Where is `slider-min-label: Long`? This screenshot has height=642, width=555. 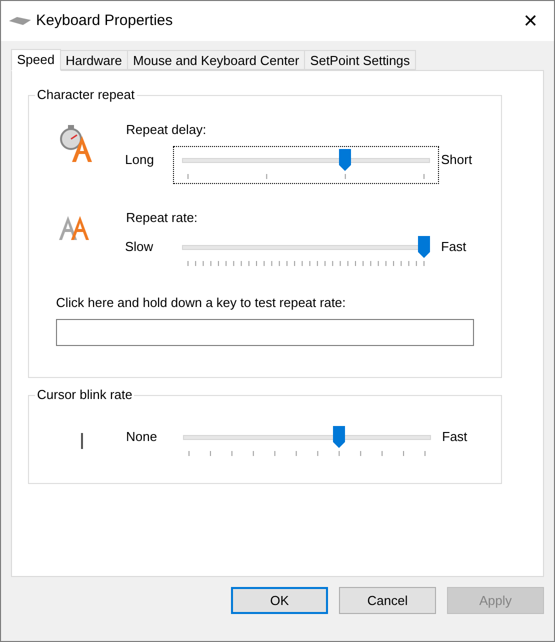
slider-min-label: Long is located at coordinates (140, 159).